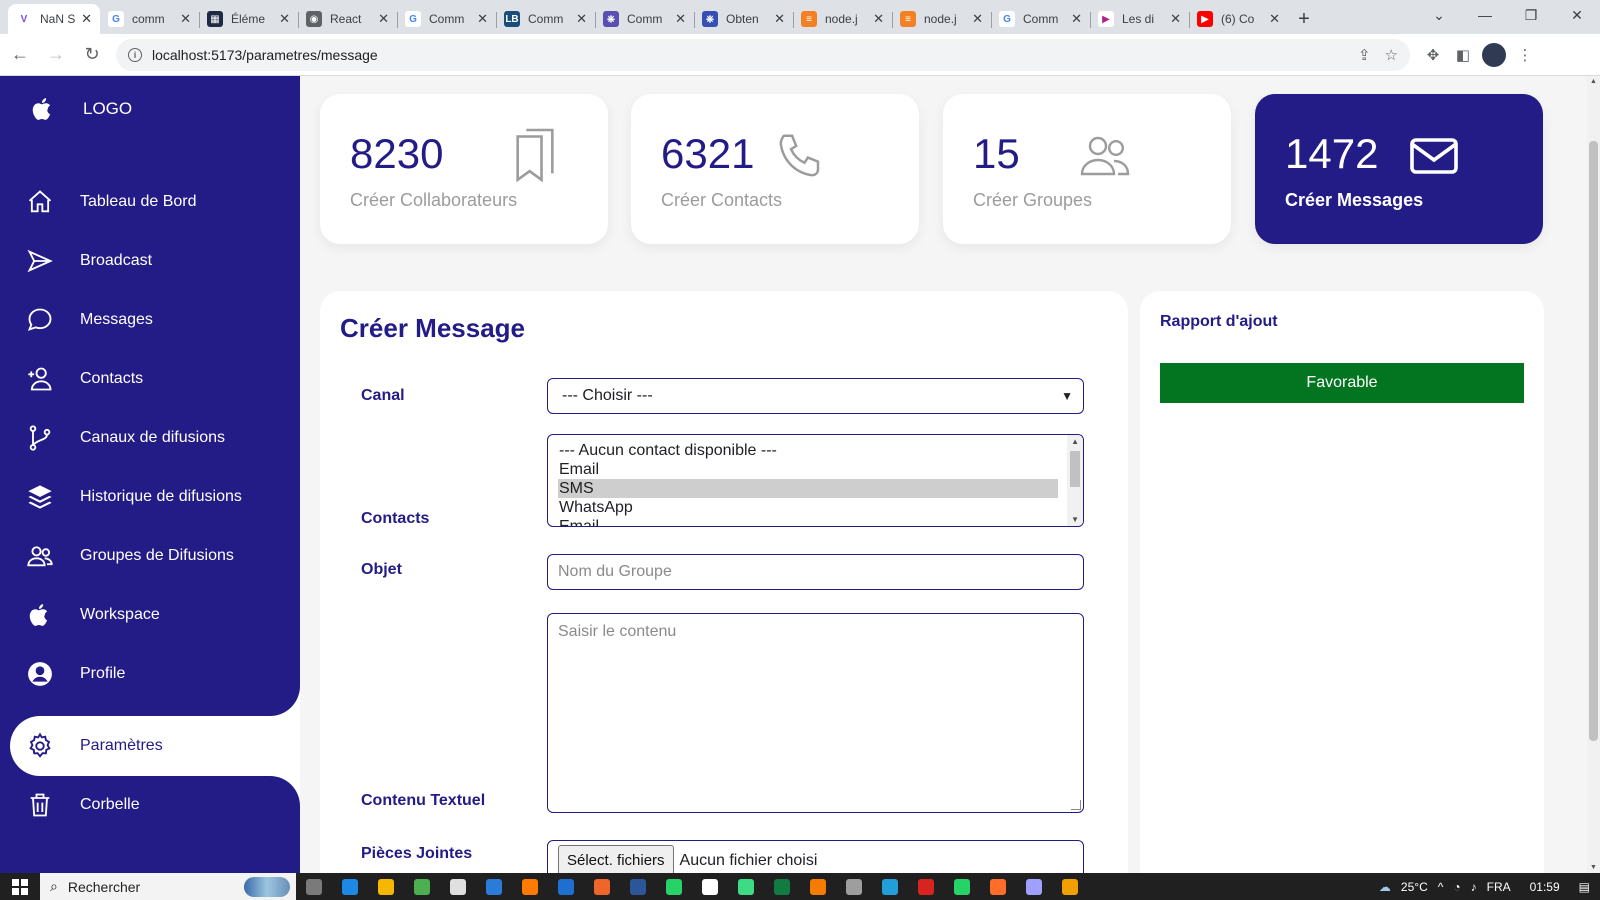 The height and width of the screenshot is (900, 1600). Describe the element at coordinates (150, 379) in the screenshot. I see `sidebar-item-contacts: Contacts` at that location.